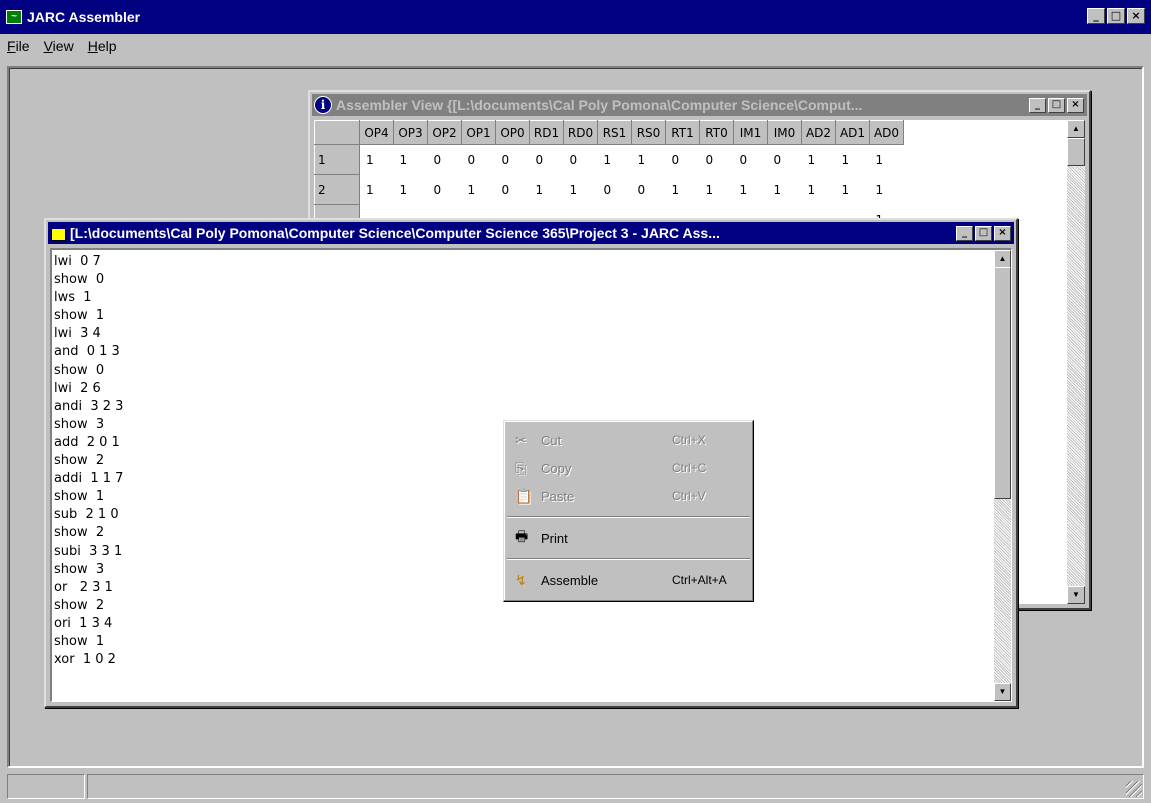 This screenshot has width=1151, height=803. I want to click on status-bar, so click(575, 786).